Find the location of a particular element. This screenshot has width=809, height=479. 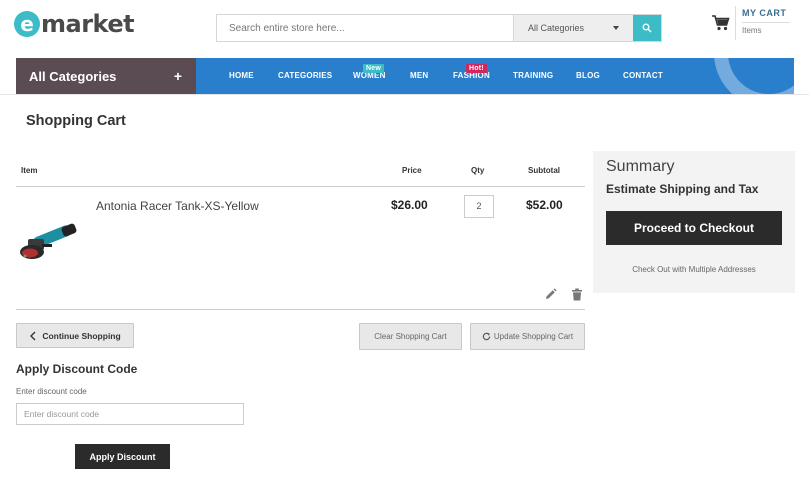

nav-item-categories: CATEGORIES is located at coordinates (305, 75).